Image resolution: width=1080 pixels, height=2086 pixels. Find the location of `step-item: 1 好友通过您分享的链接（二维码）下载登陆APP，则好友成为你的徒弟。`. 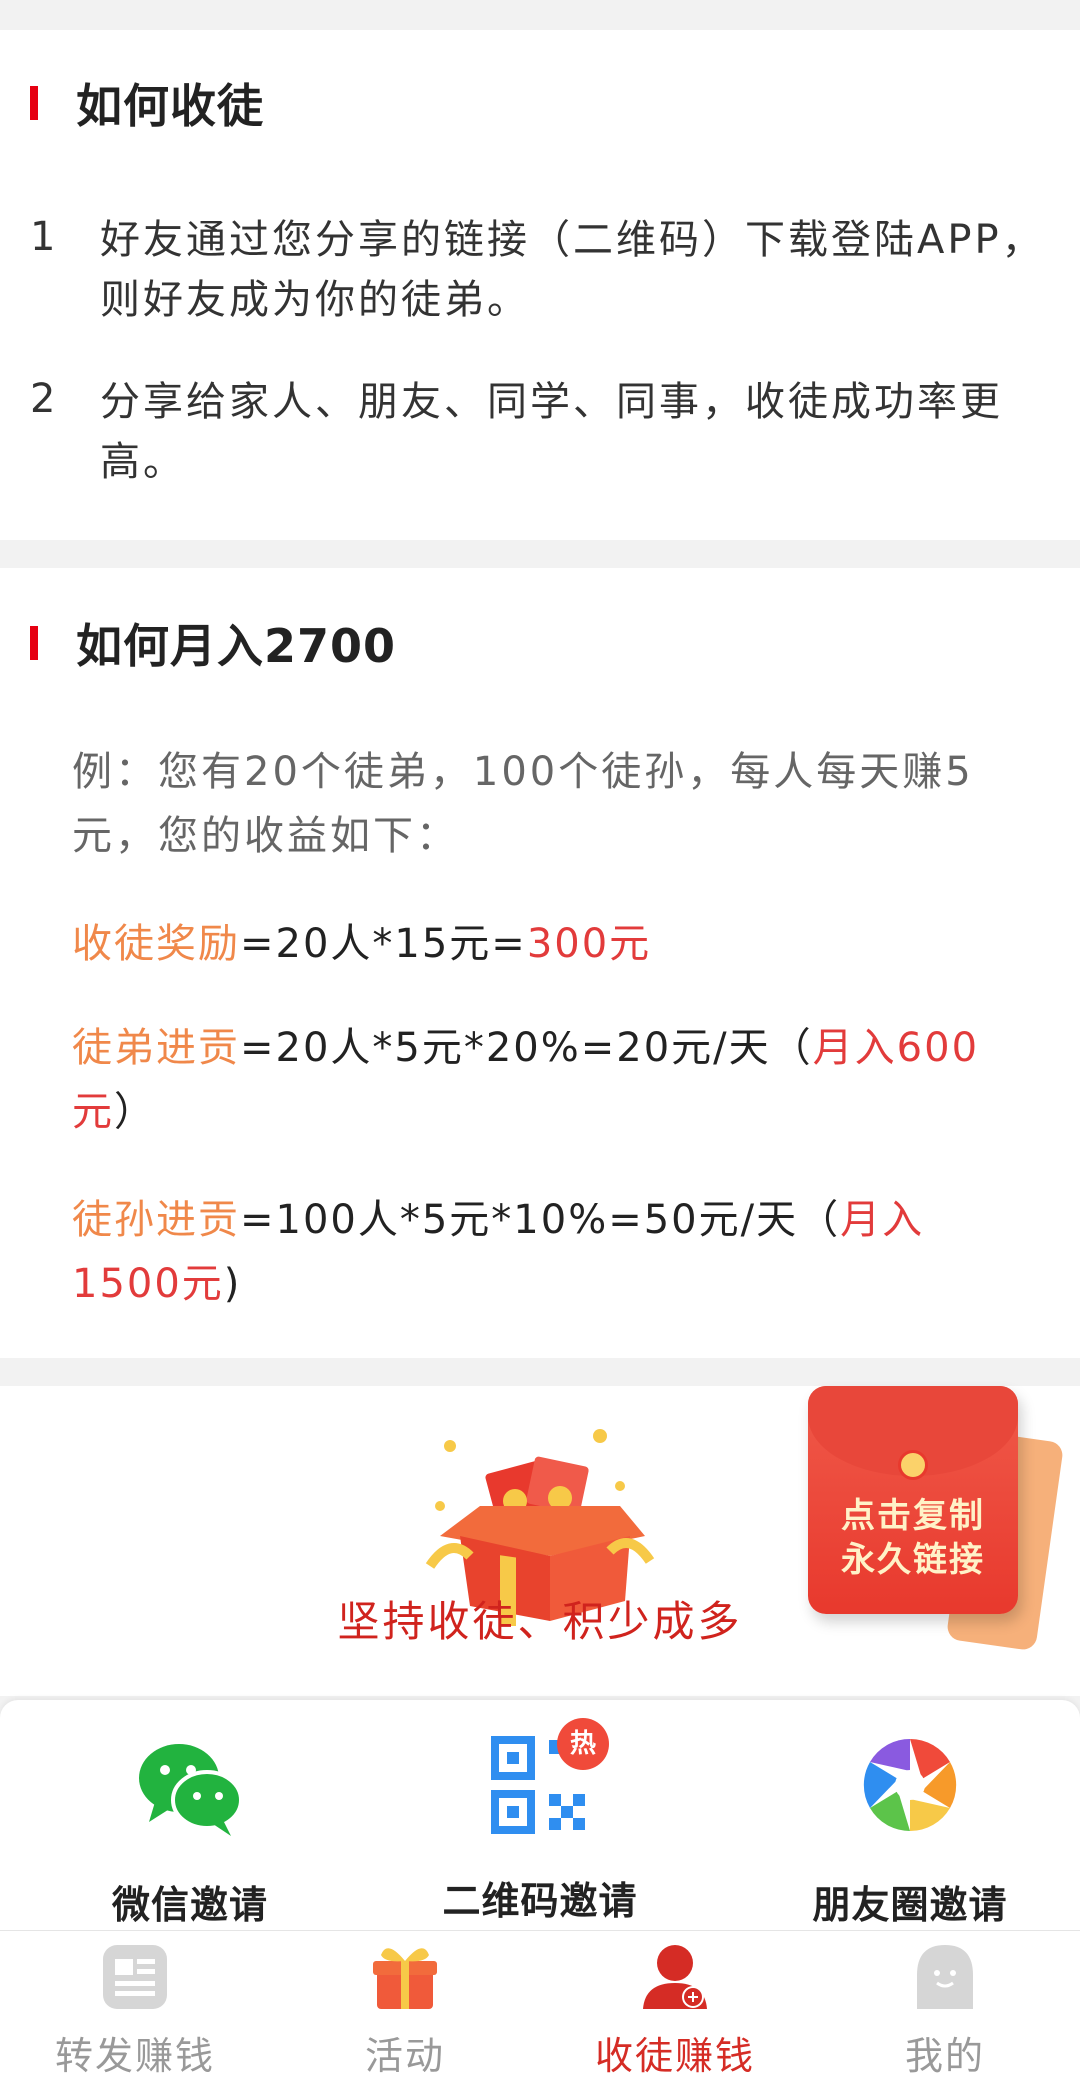

step-item: 1 好友通过您分享的链接（二维码）下载登陆APP，则好友成为你的徒弟。 is located at coordinates (540, 270).